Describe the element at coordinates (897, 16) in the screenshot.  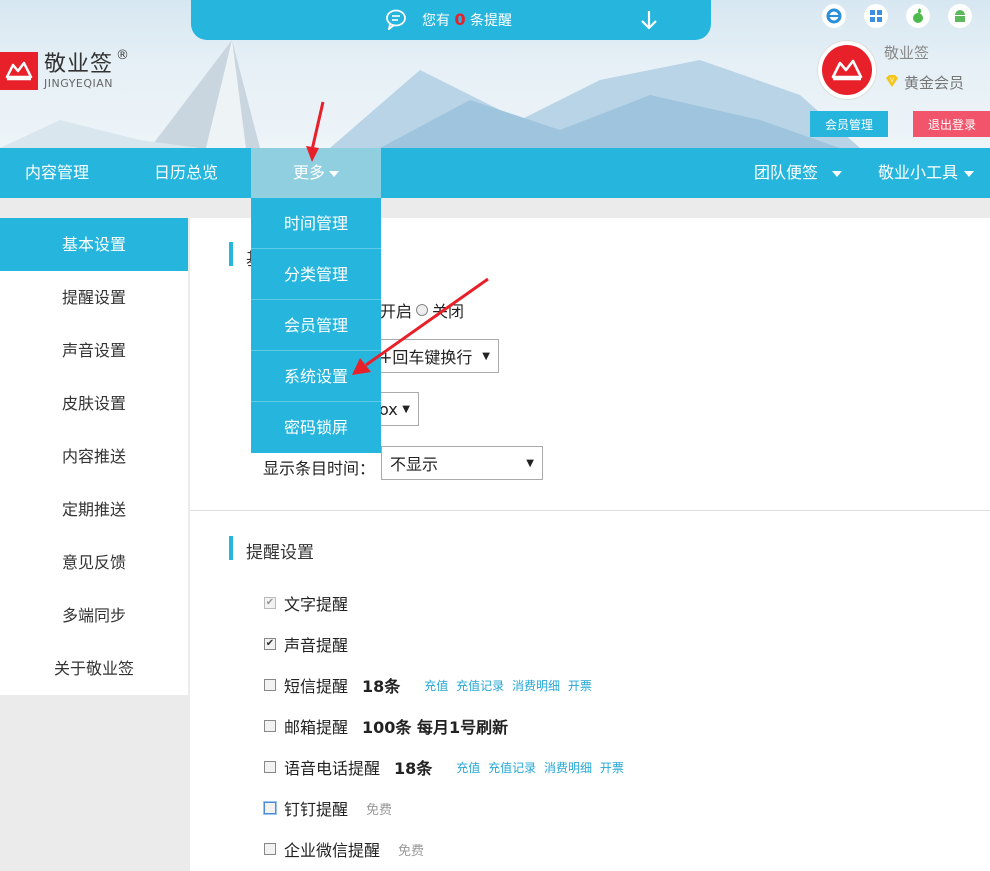
I see `platform-icons` at that location.